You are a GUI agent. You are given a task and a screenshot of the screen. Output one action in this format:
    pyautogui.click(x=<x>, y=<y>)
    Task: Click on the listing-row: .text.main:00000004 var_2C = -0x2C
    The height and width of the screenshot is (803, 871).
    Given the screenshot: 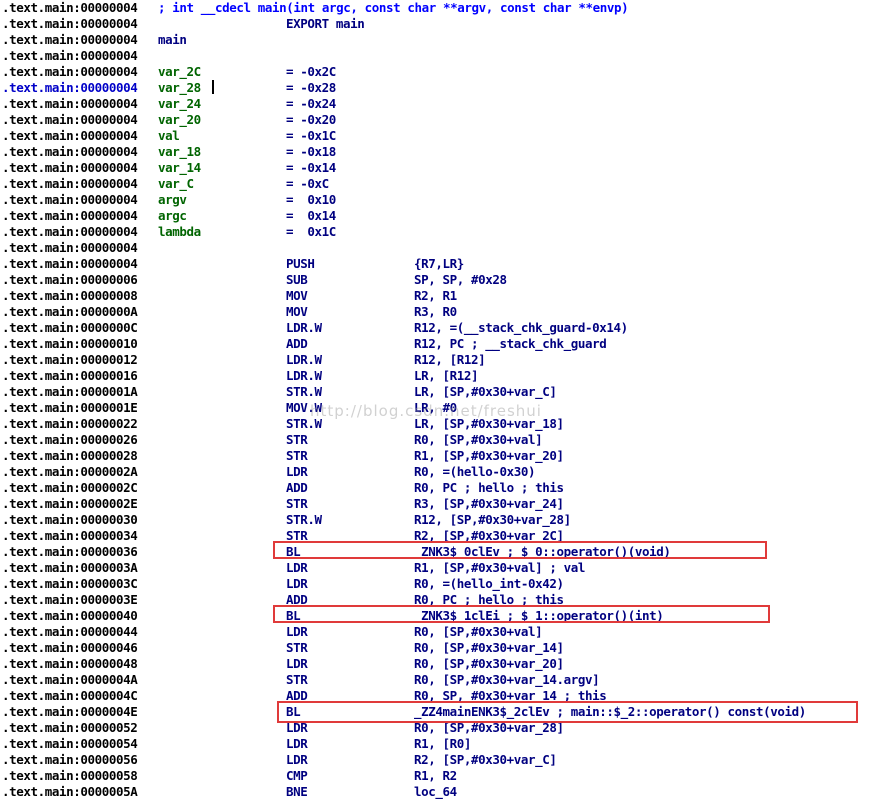 What is the action you would take?
    pyautogui.click(x=436, y=72)
    